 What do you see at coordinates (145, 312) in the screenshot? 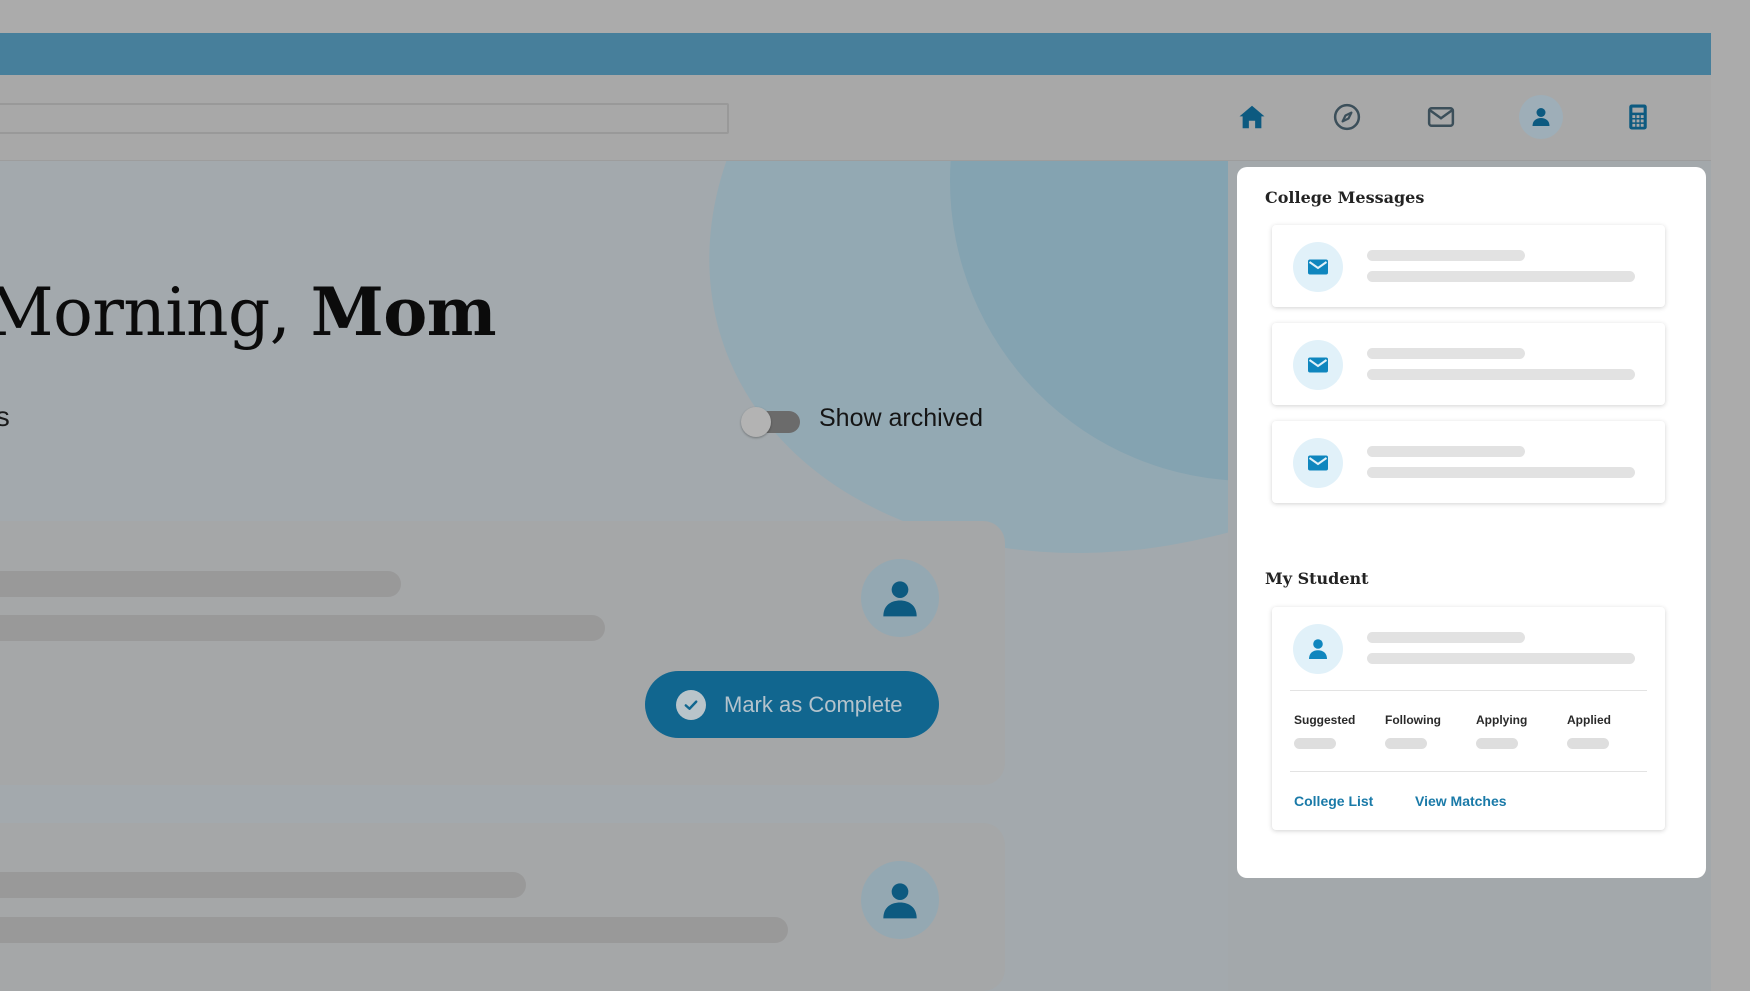
I see `greeting-prefix: Morning,` at bounding box center [145, 312].